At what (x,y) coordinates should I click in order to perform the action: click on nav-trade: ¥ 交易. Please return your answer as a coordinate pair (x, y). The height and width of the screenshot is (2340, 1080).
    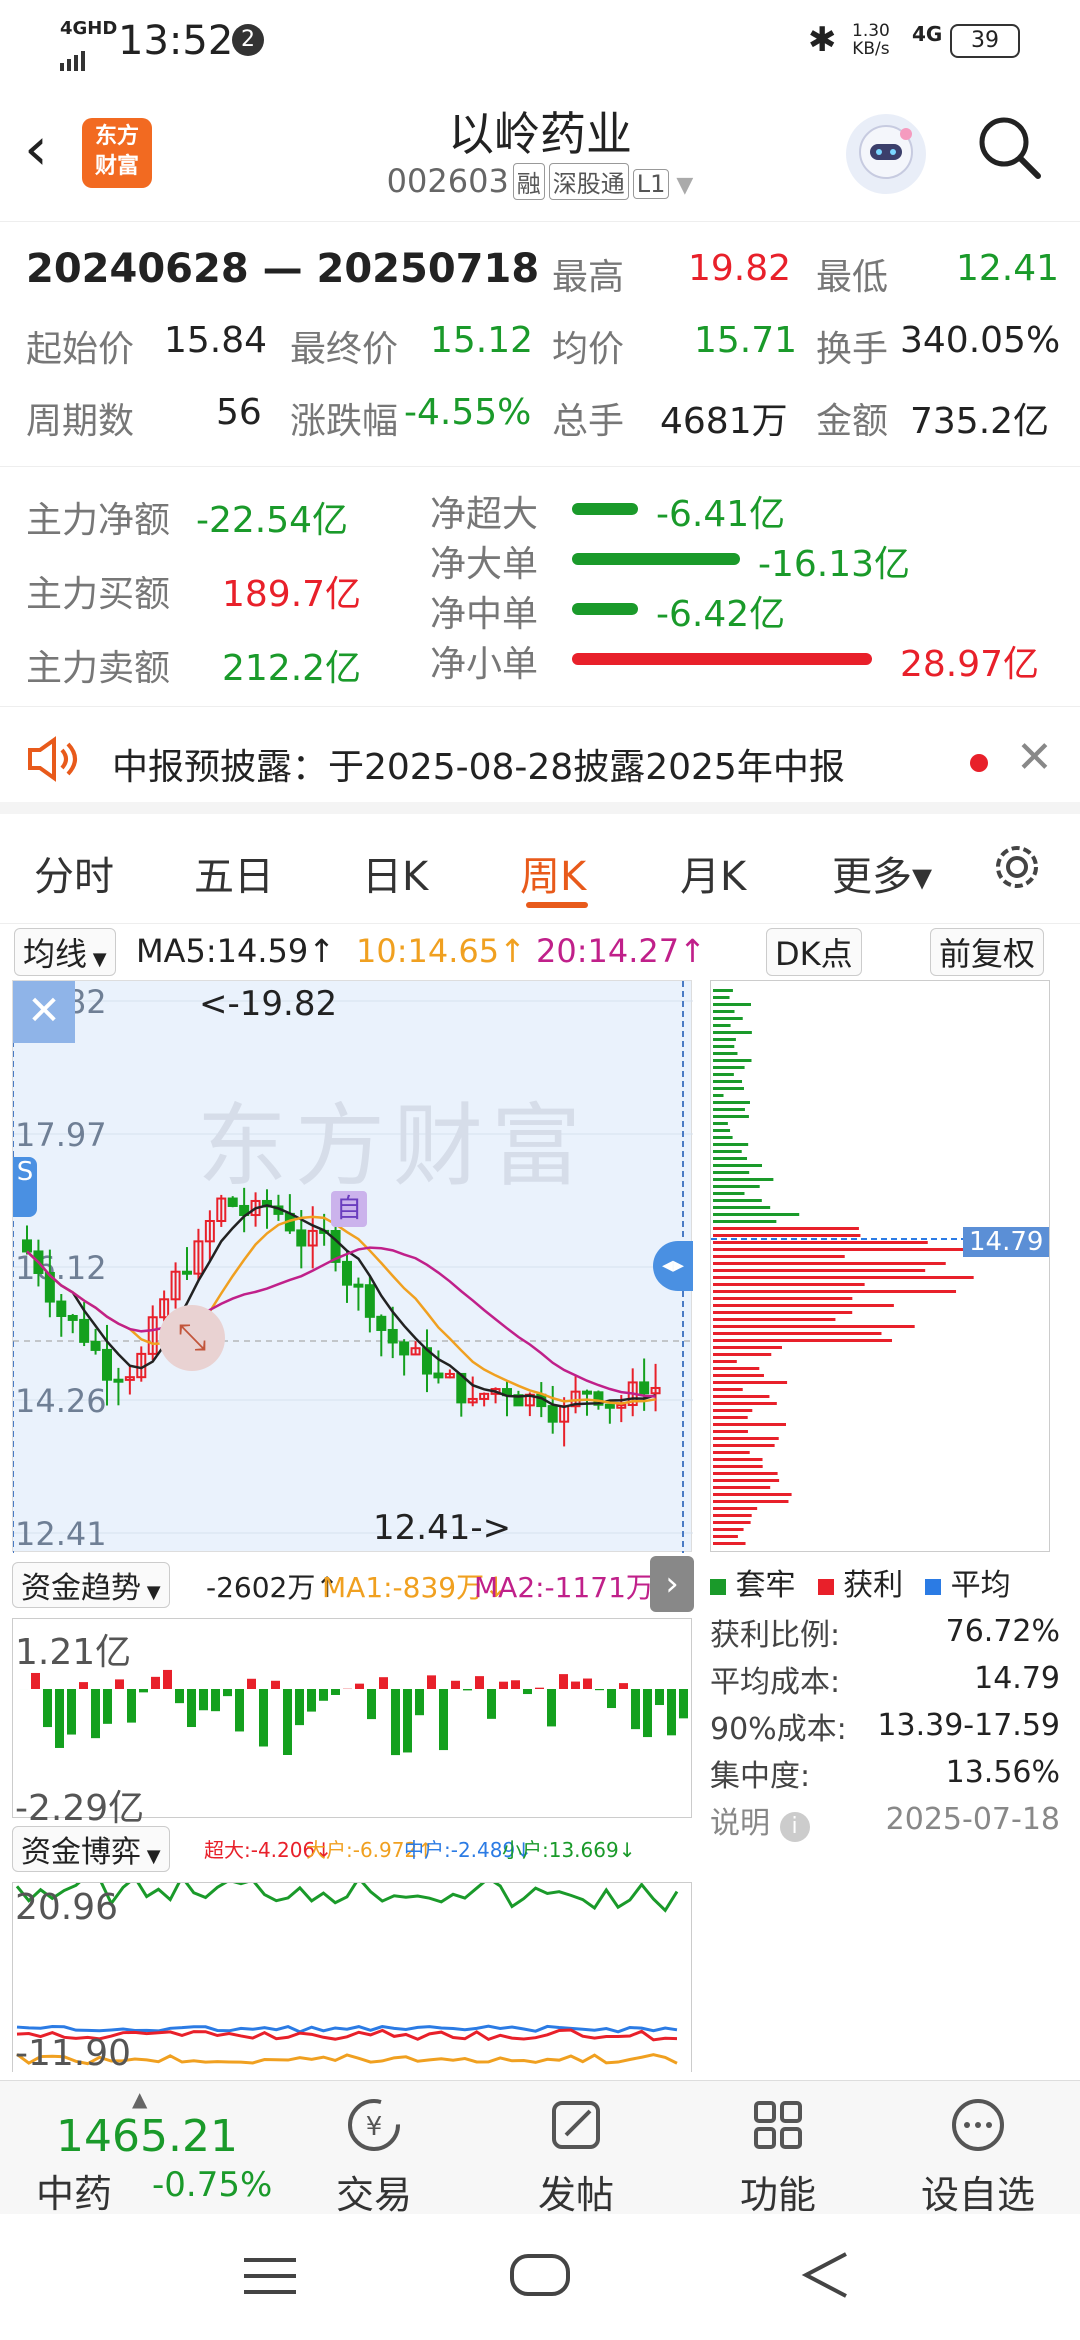
    Looking at the image, I should click on (374, 2157).